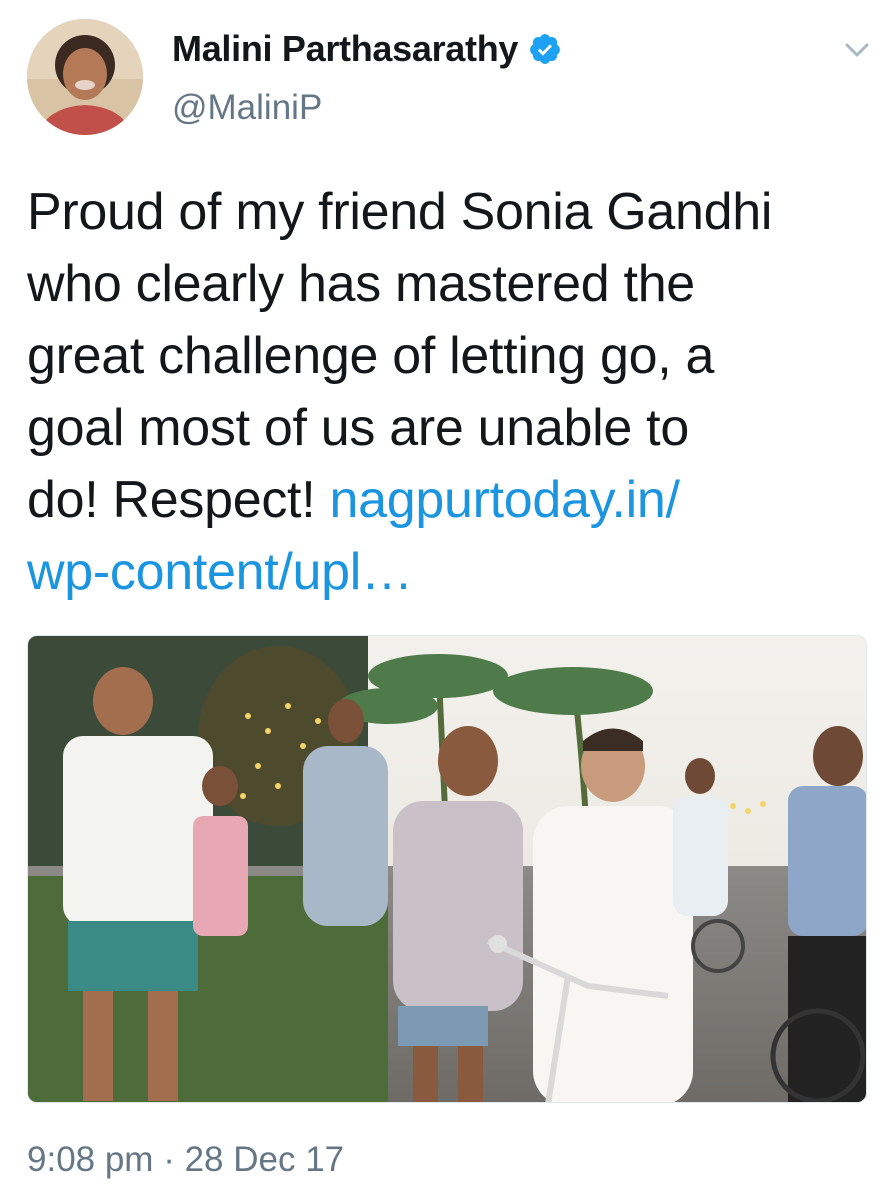 This screenshot has width=894, height=1200. Describe the element at coordinates (400, 212) in the screenshot. I see `tweet-text-line: Proud of my friend Sonia Gandhi` at that location.